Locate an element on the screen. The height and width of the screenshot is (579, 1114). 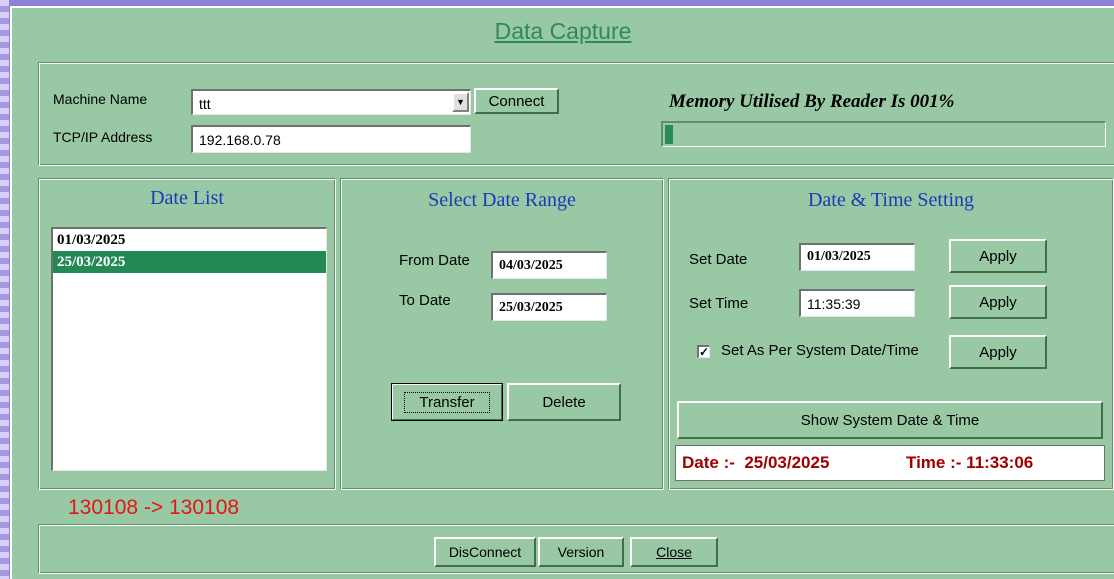
footer-group: DisConnect Version Close is located at coordinates (576, 549).